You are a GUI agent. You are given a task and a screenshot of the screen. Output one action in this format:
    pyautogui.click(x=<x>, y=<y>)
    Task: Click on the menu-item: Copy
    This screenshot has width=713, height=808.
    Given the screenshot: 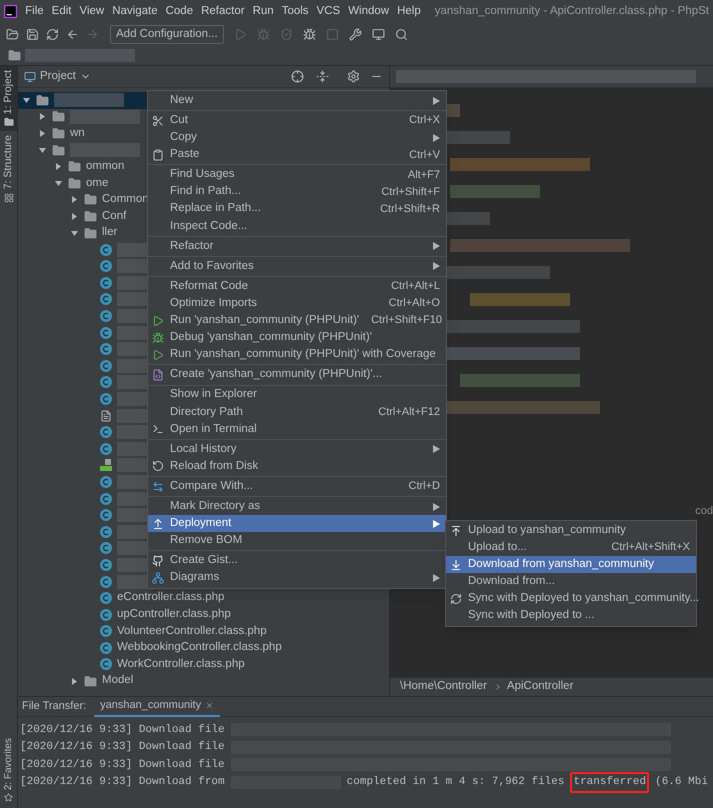 What is the action you would take?
    pyautogui.click(x=297, y=137)
    